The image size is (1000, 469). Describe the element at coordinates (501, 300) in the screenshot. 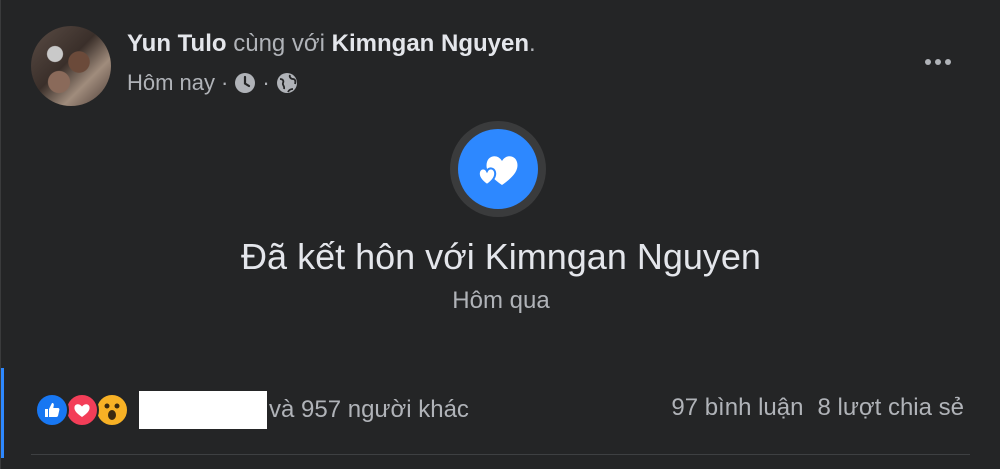

I see `life-event-date: Hôm qua` at that location.